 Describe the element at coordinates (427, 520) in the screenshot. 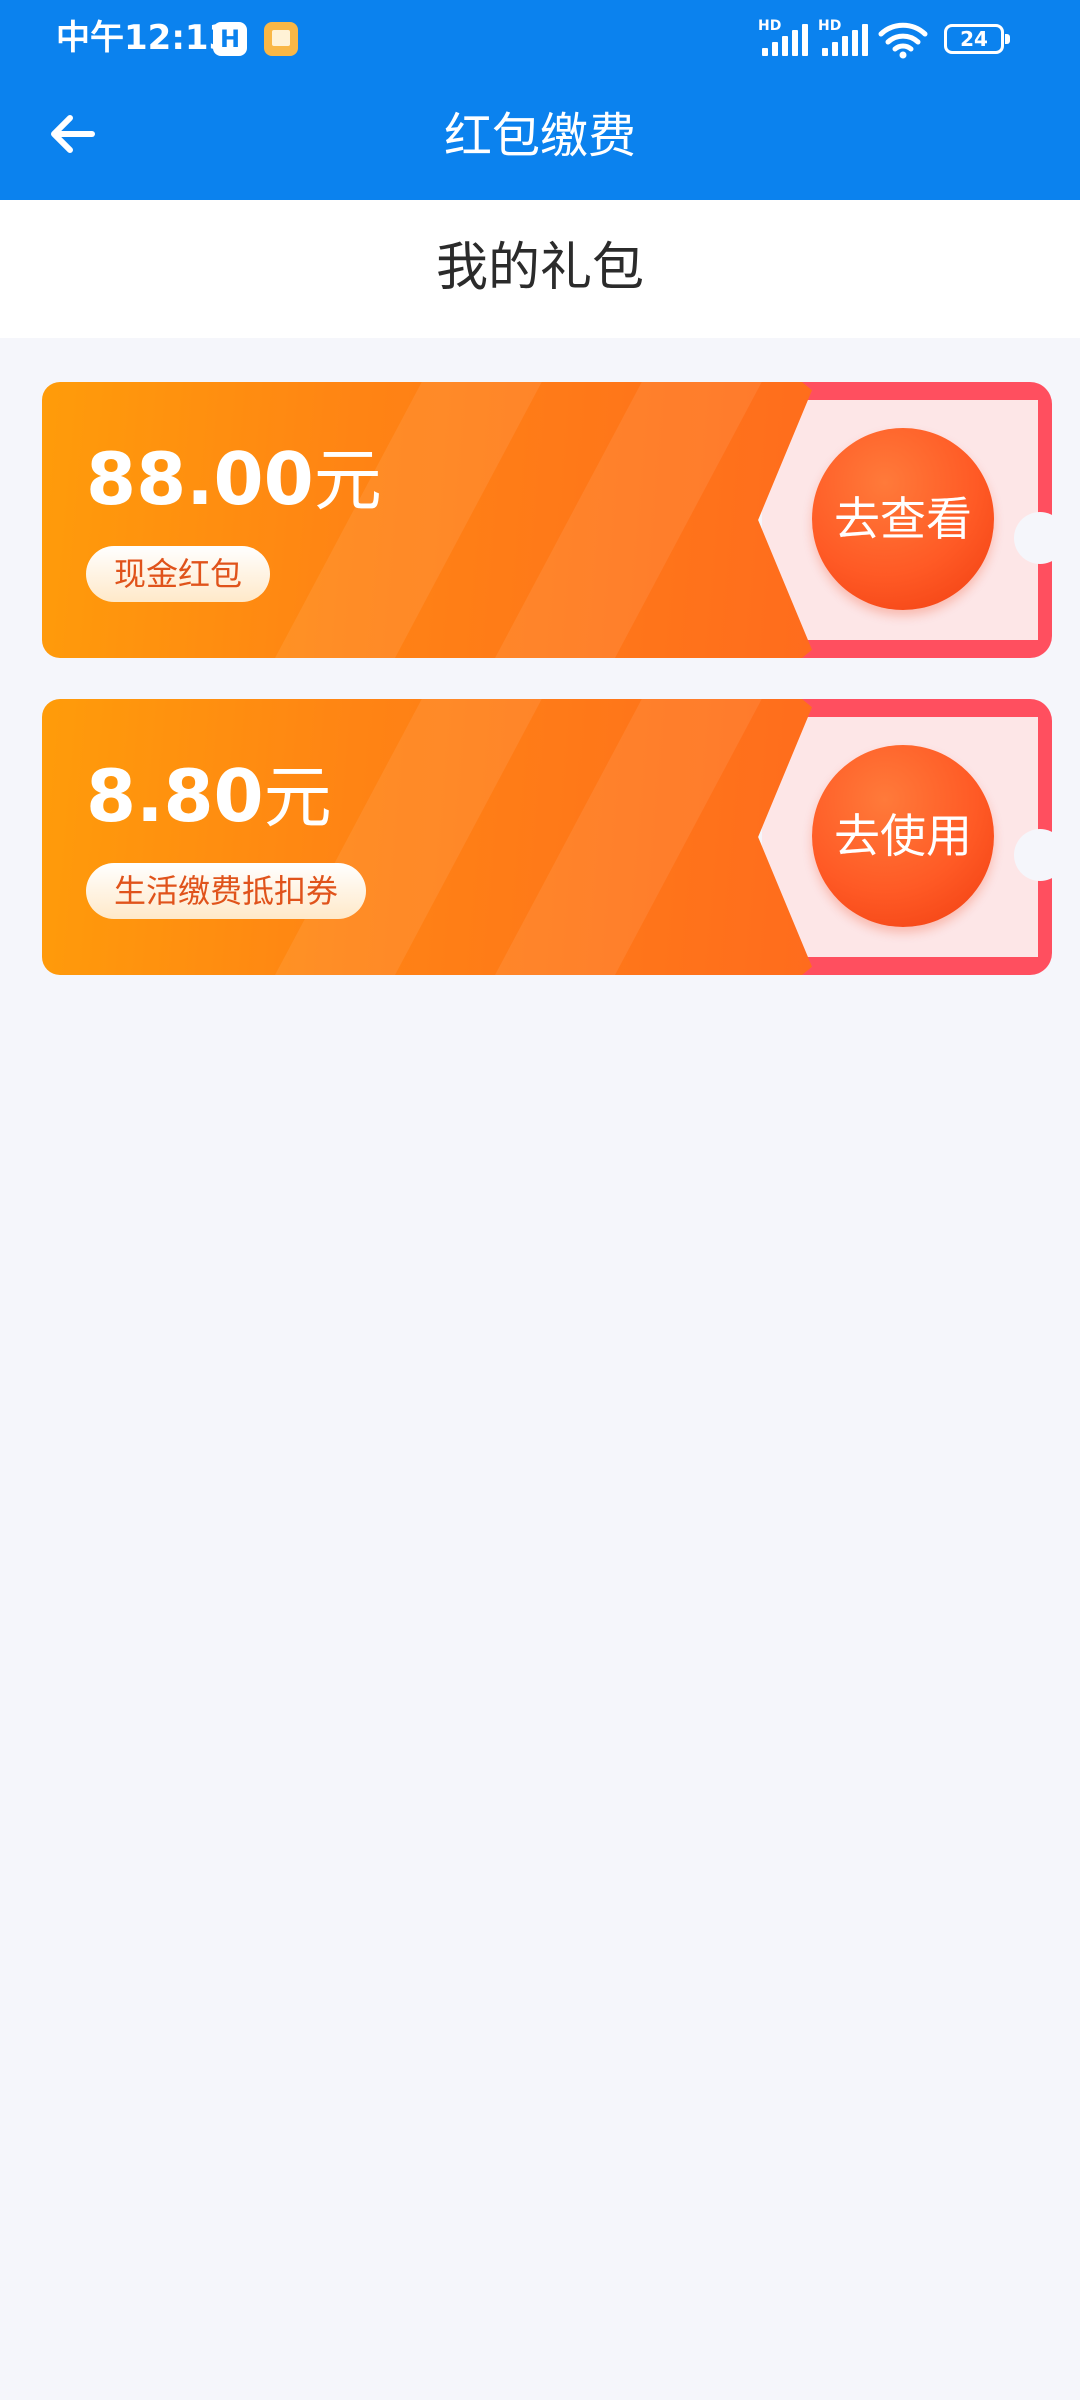

I see `card-body: 88.00元 现金红包` at that location.